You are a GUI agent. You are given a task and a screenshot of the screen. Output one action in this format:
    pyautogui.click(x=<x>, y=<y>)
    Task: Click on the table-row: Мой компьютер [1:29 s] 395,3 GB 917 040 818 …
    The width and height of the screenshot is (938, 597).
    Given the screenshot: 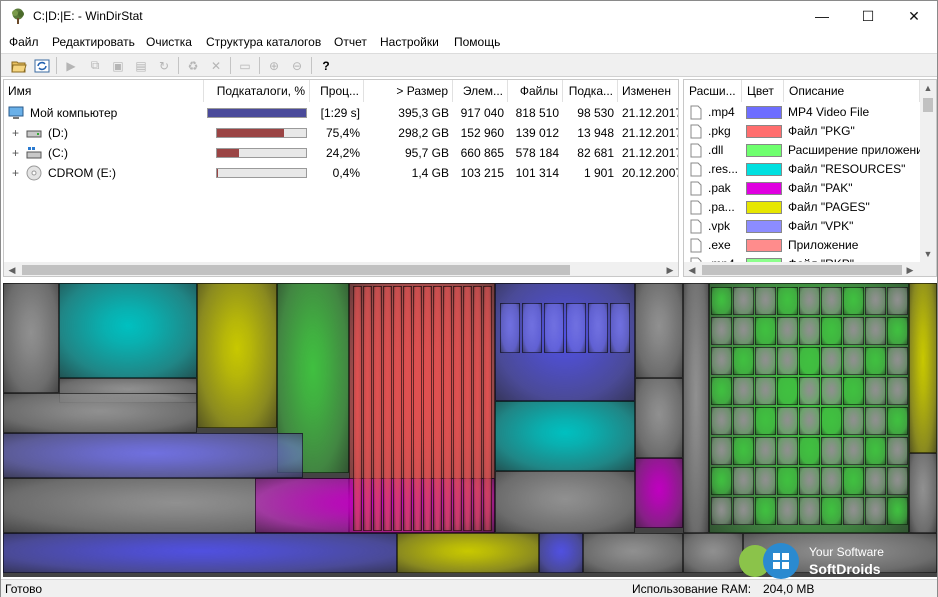 What is the action you would take?
    pyautogui.click(x=341, y=113)
    